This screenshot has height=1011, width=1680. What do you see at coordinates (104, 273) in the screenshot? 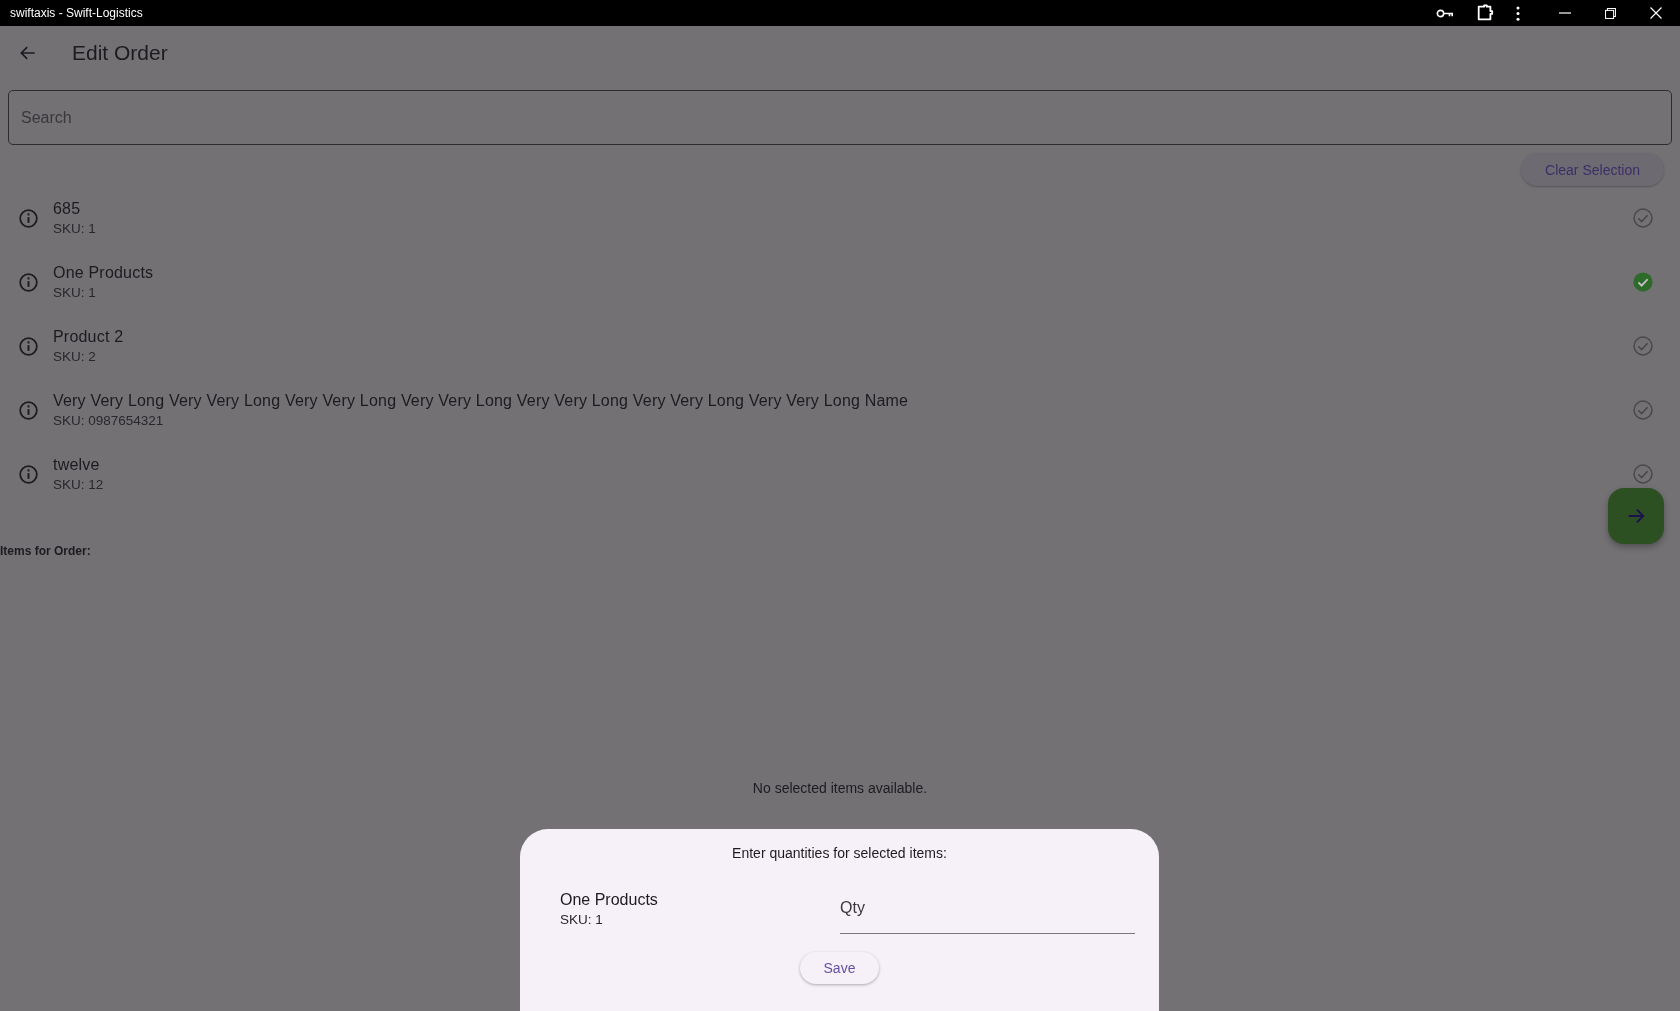
I see `product-name: One Products` at bounding box center [104, 273].